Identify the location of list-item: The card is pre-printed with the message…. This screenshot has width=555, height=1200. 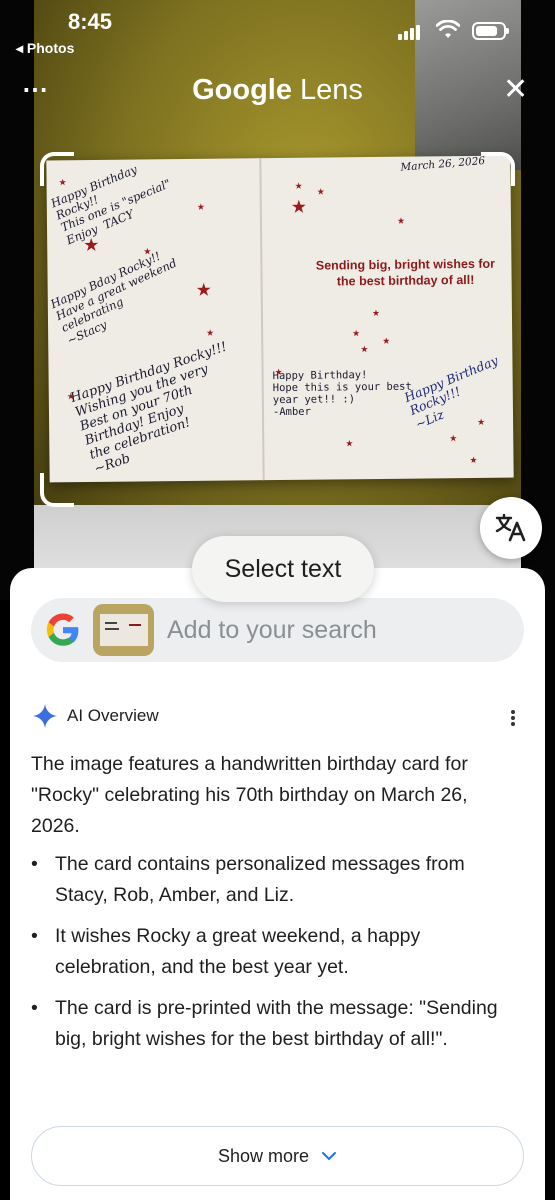
(276, 1024).